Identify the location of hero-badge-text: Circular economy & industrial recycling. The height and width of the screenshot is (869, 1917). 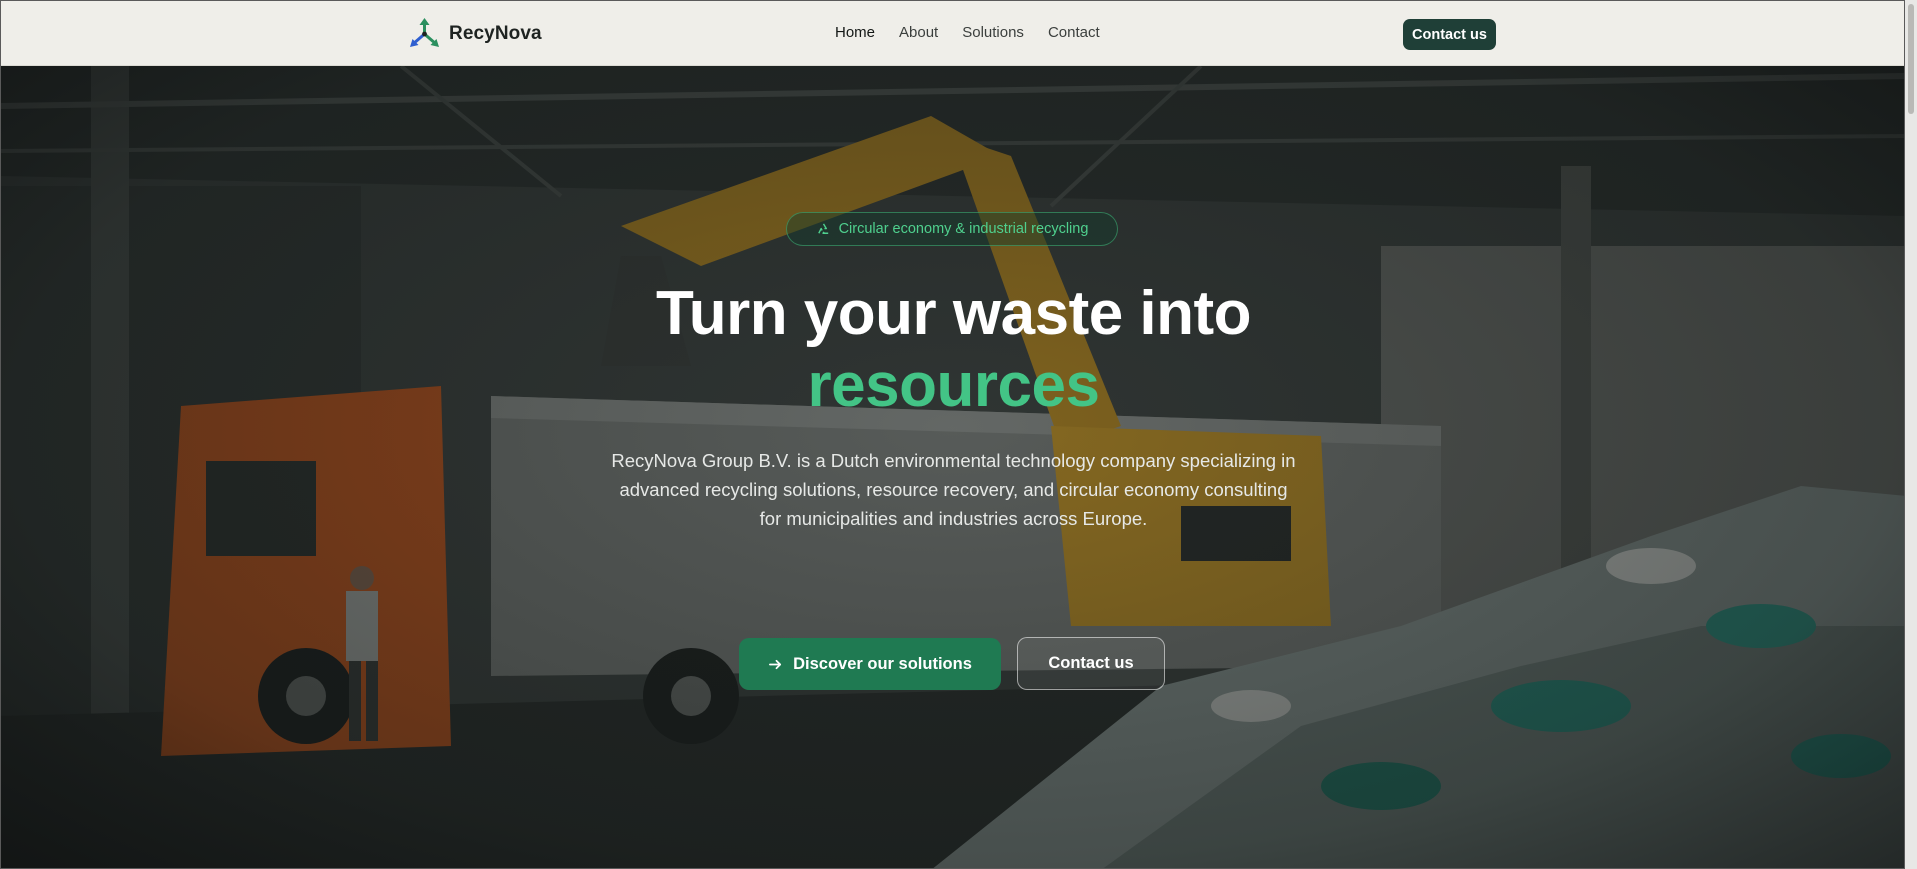
(963, 229).